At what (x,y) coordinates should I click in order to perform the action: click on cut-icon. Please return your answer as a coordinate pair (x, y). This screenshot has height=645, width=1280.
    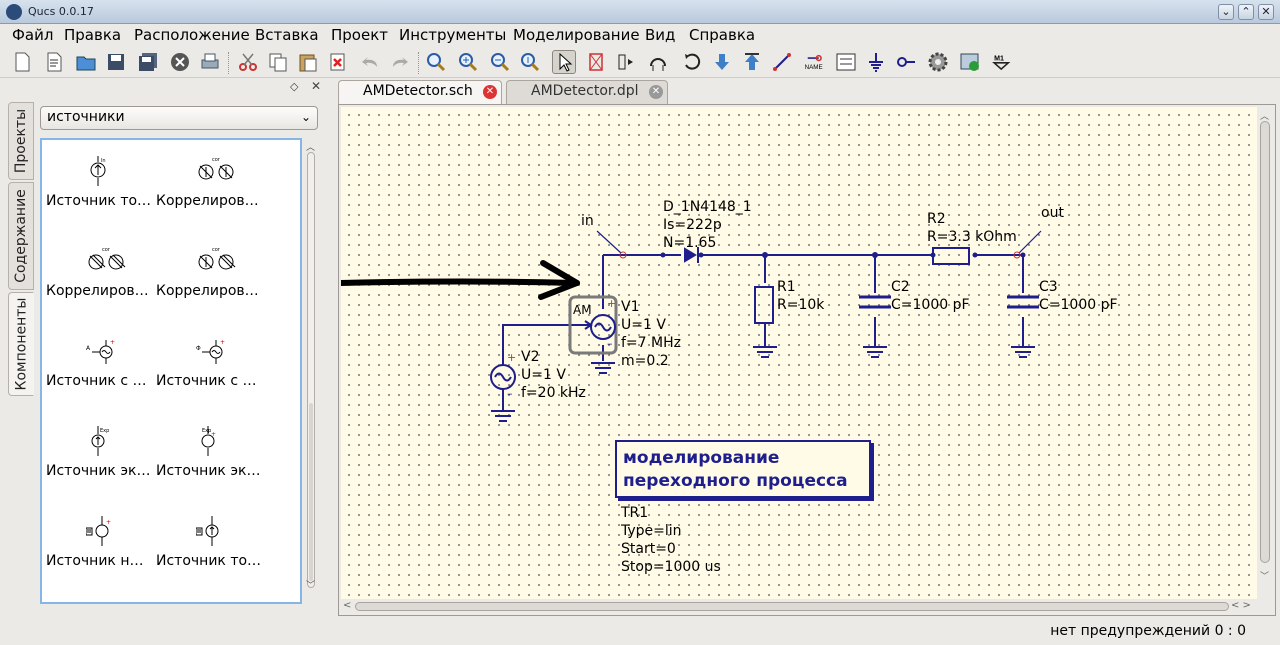
    Looking at the image, I should click on (248, 62).